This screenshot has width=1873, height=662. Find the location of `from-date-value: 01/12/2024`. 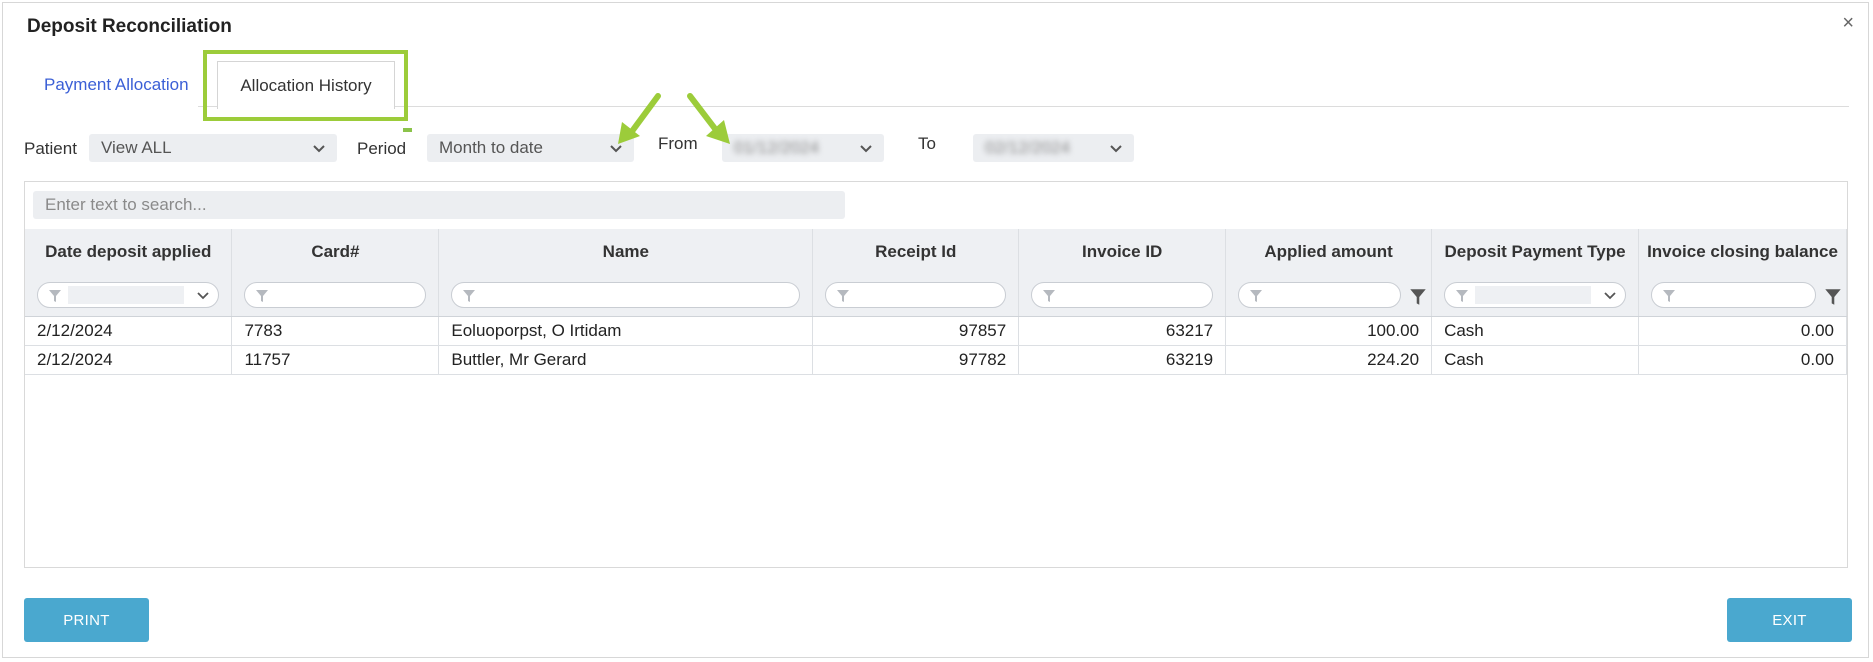

from-date-value: 01/12/2024 is located at coordinates (777, 147).